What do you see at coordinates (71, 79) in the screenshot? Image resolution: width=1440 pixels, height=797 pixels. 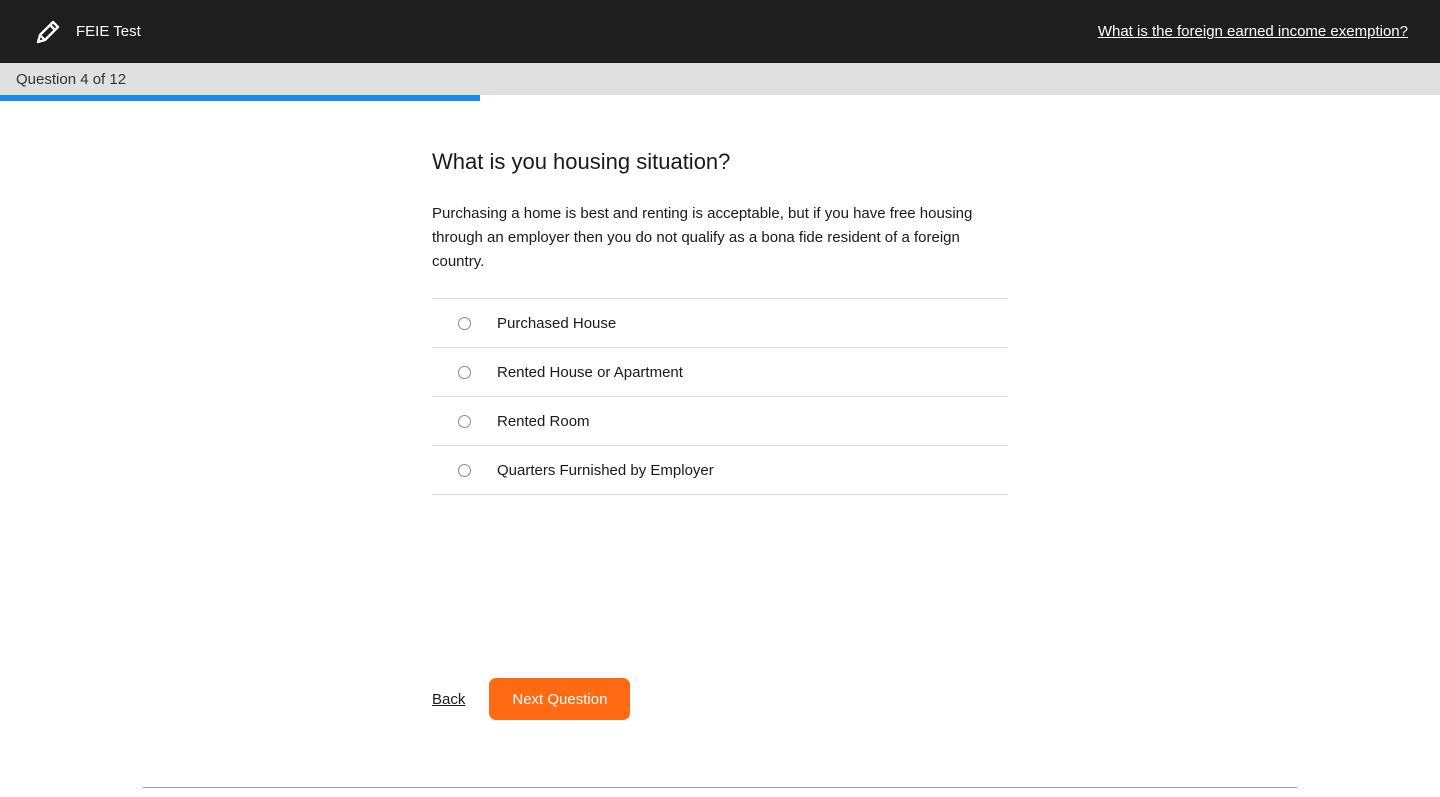 I see `progress-label: Question 4 of 12` at bounding box center [71, 79].